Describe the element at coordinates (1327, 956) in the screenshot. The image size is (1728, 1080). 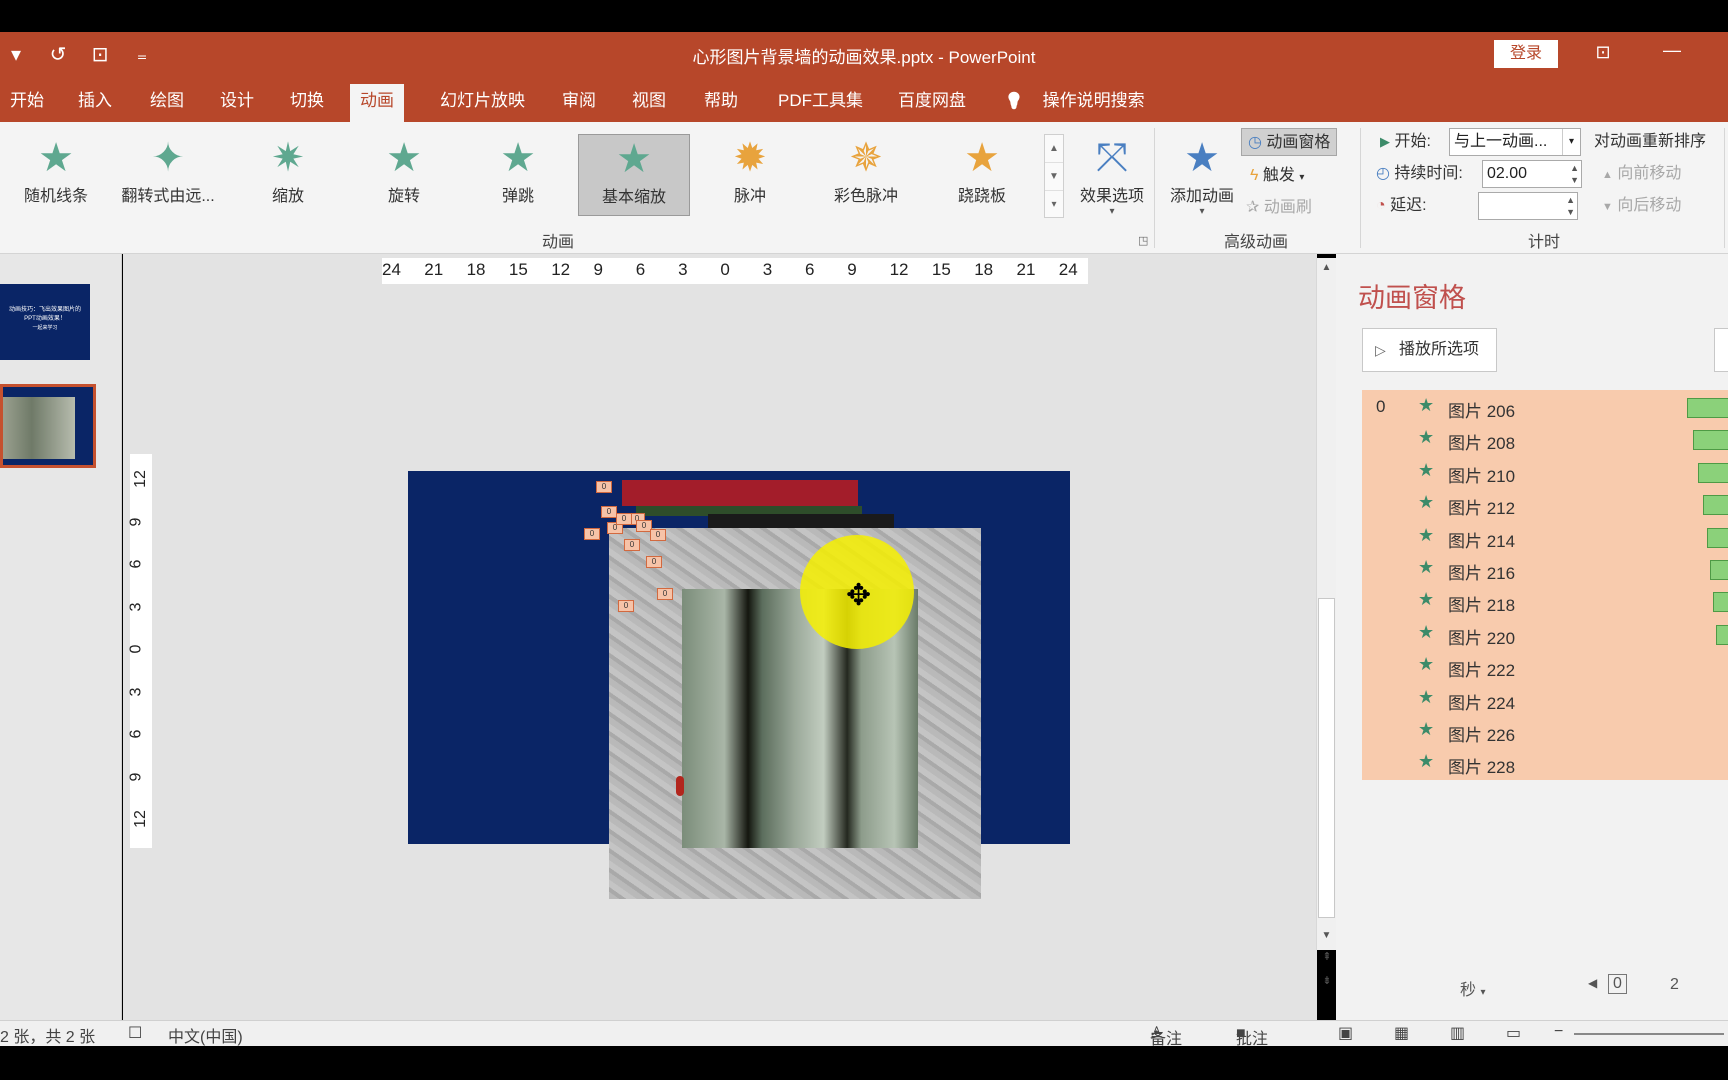
I see `prev-slide-icon: ⇞` at that location.